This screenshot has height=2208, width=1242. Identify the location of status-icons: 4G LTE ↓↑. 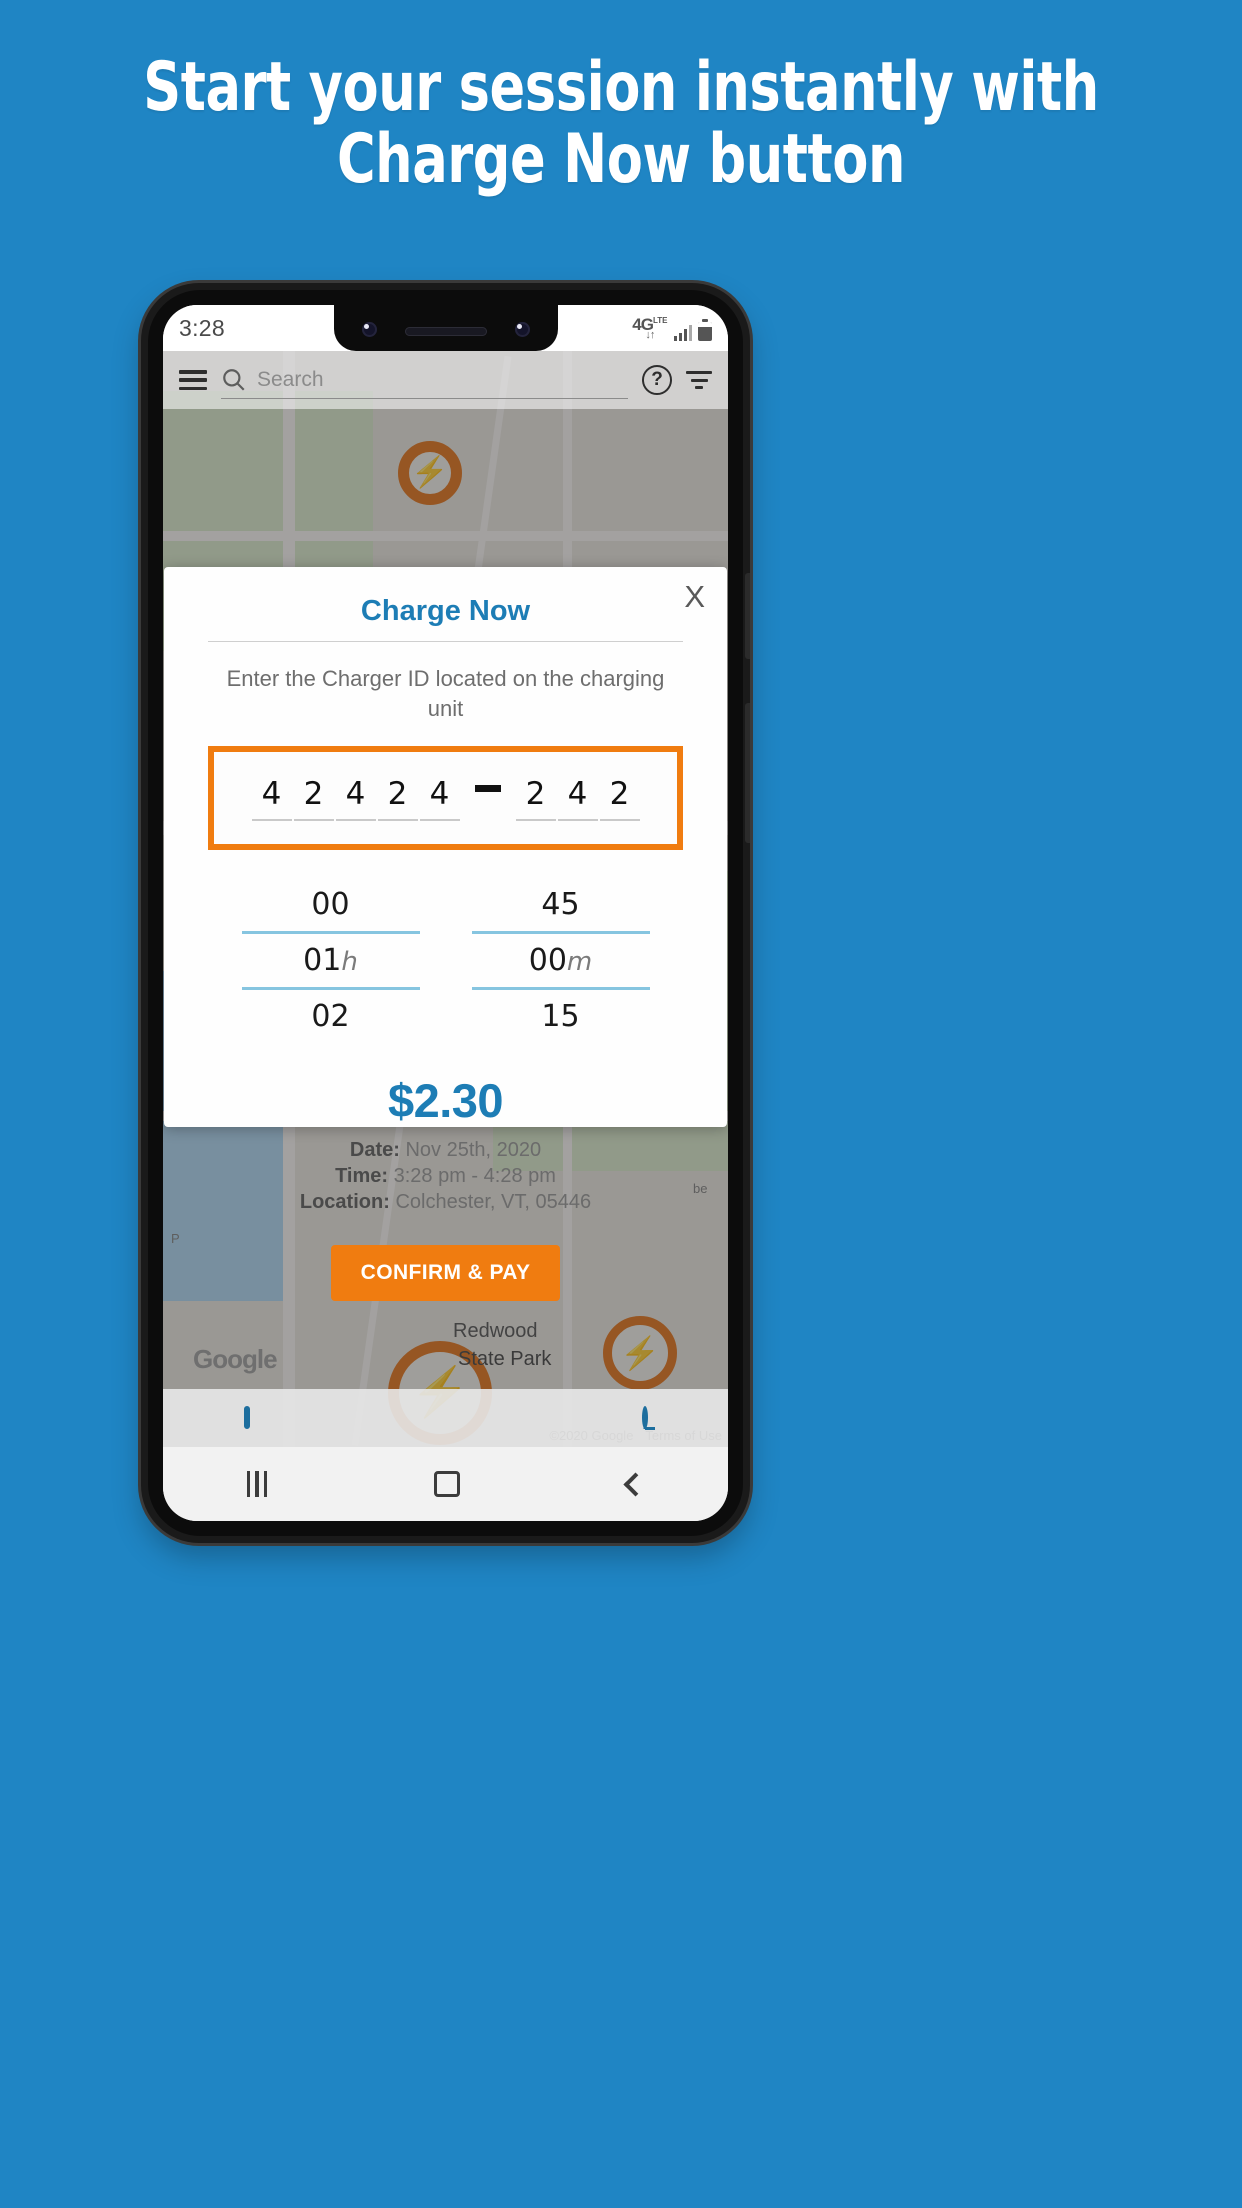
(672, 328).